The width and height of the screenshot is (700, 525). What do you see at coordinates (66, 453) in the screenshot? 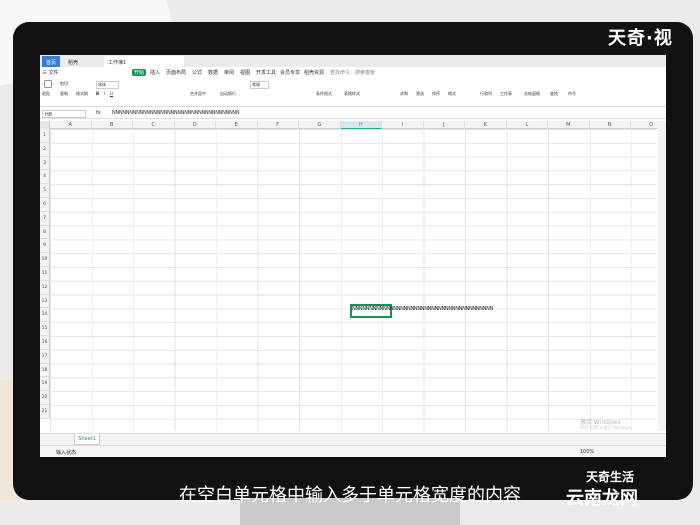
I see `status-text: 输入状态` at bounding box center [66, 453].